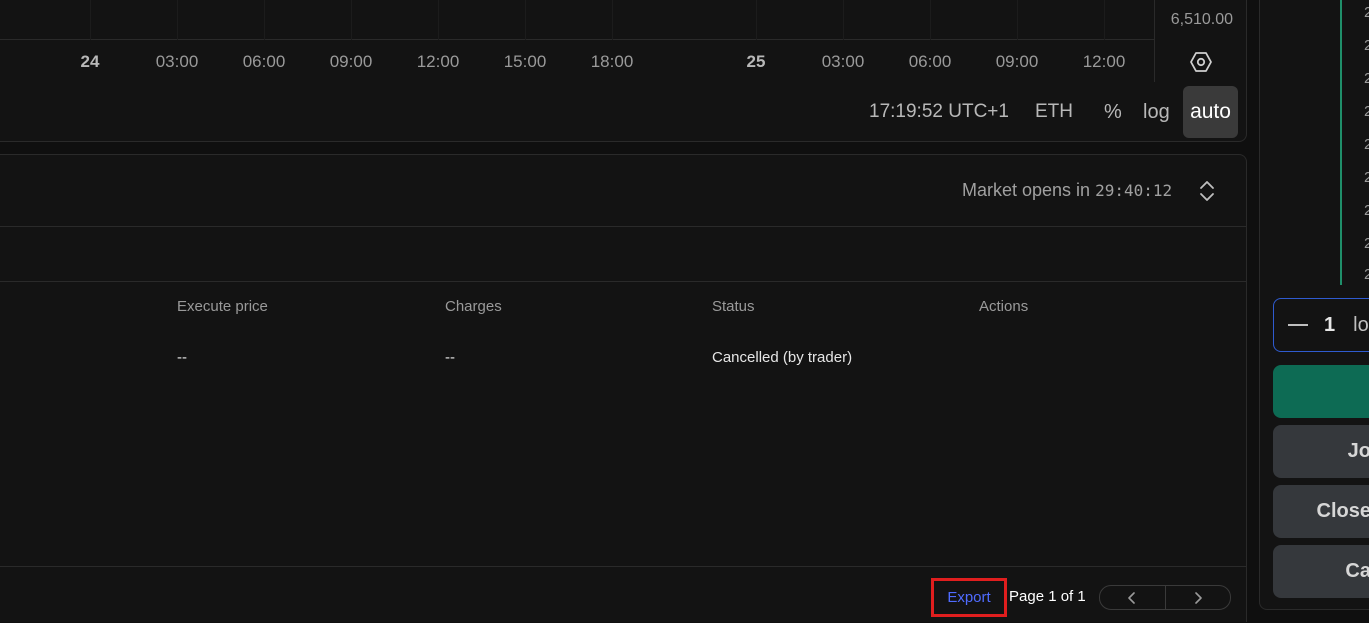 The height and width of the screenshot is (623, 1369). Describe the element at coordinates (1298, 325) in the screenshot. I see `minus-icon` at that location.